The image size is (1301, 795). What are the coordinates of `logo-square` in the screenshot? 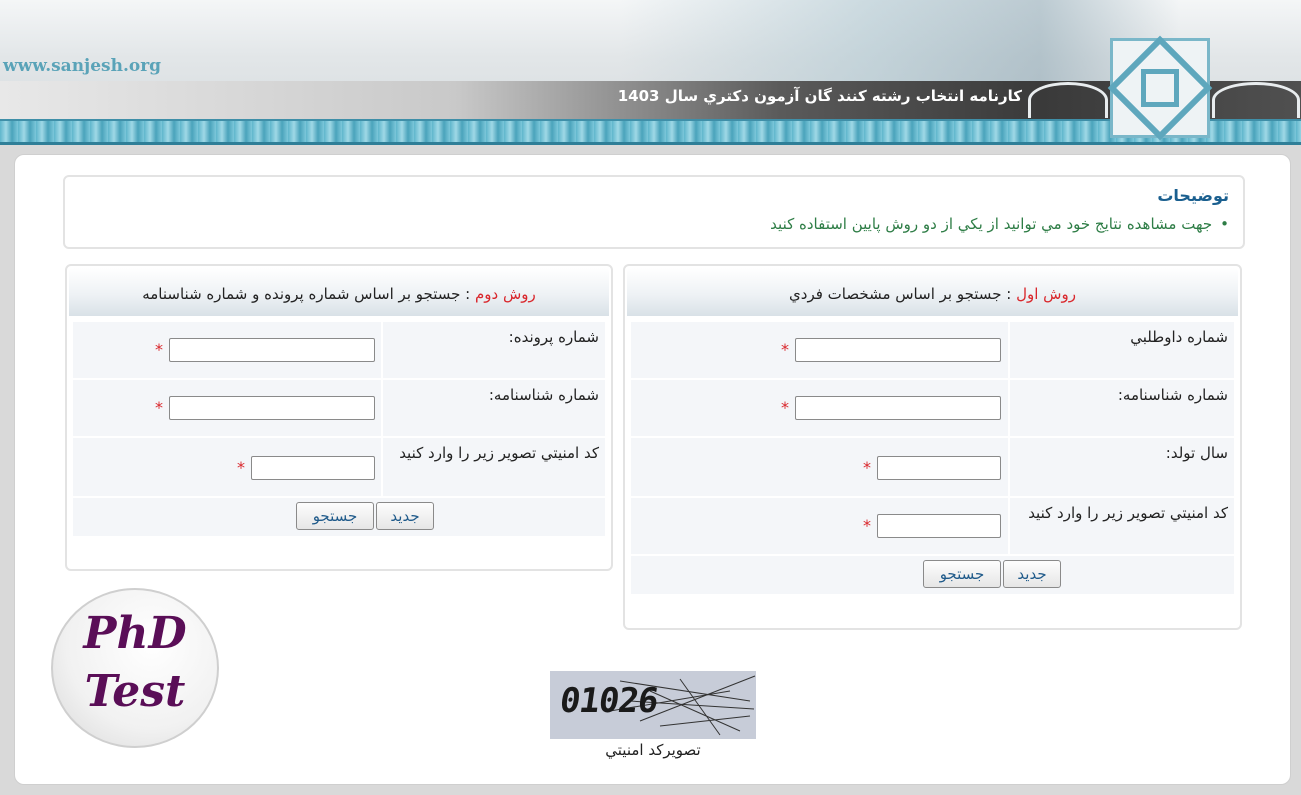 It's located at (1160, 88).